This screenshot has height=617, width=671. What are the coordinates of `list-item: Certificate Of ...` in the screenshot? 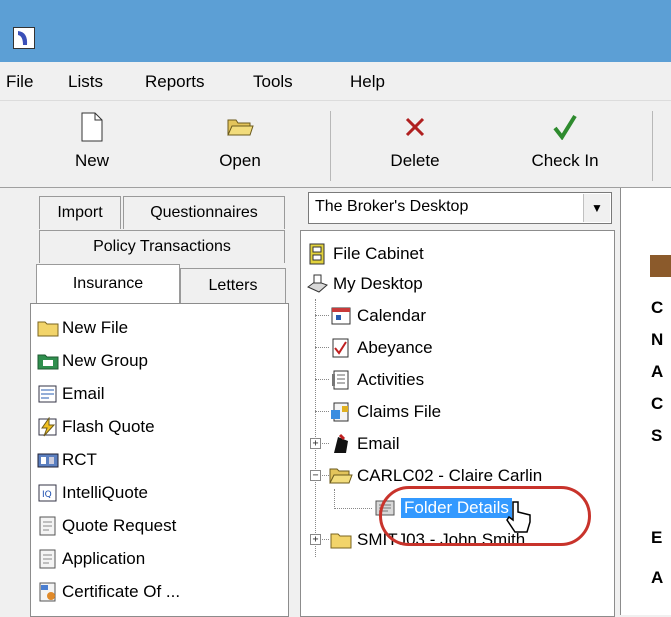 It's located at (108, 592).